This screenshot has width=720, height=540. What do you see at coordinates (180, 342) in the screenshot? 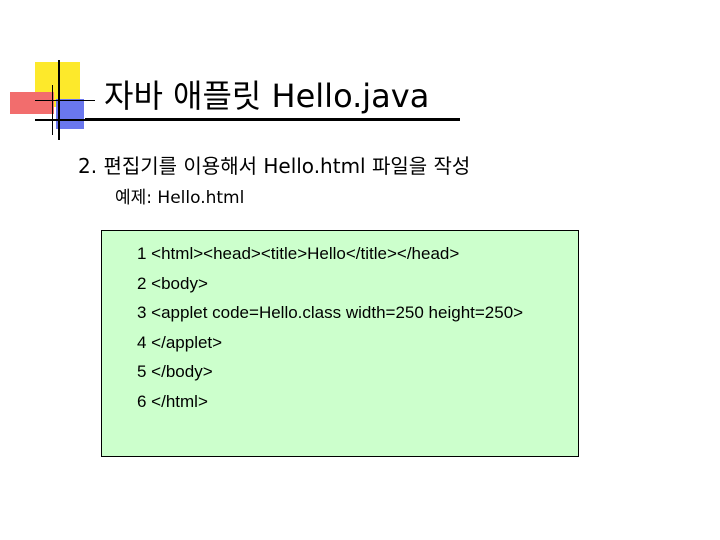
I see `code-line: 4 </applet>` at bounding box center [180, 342].